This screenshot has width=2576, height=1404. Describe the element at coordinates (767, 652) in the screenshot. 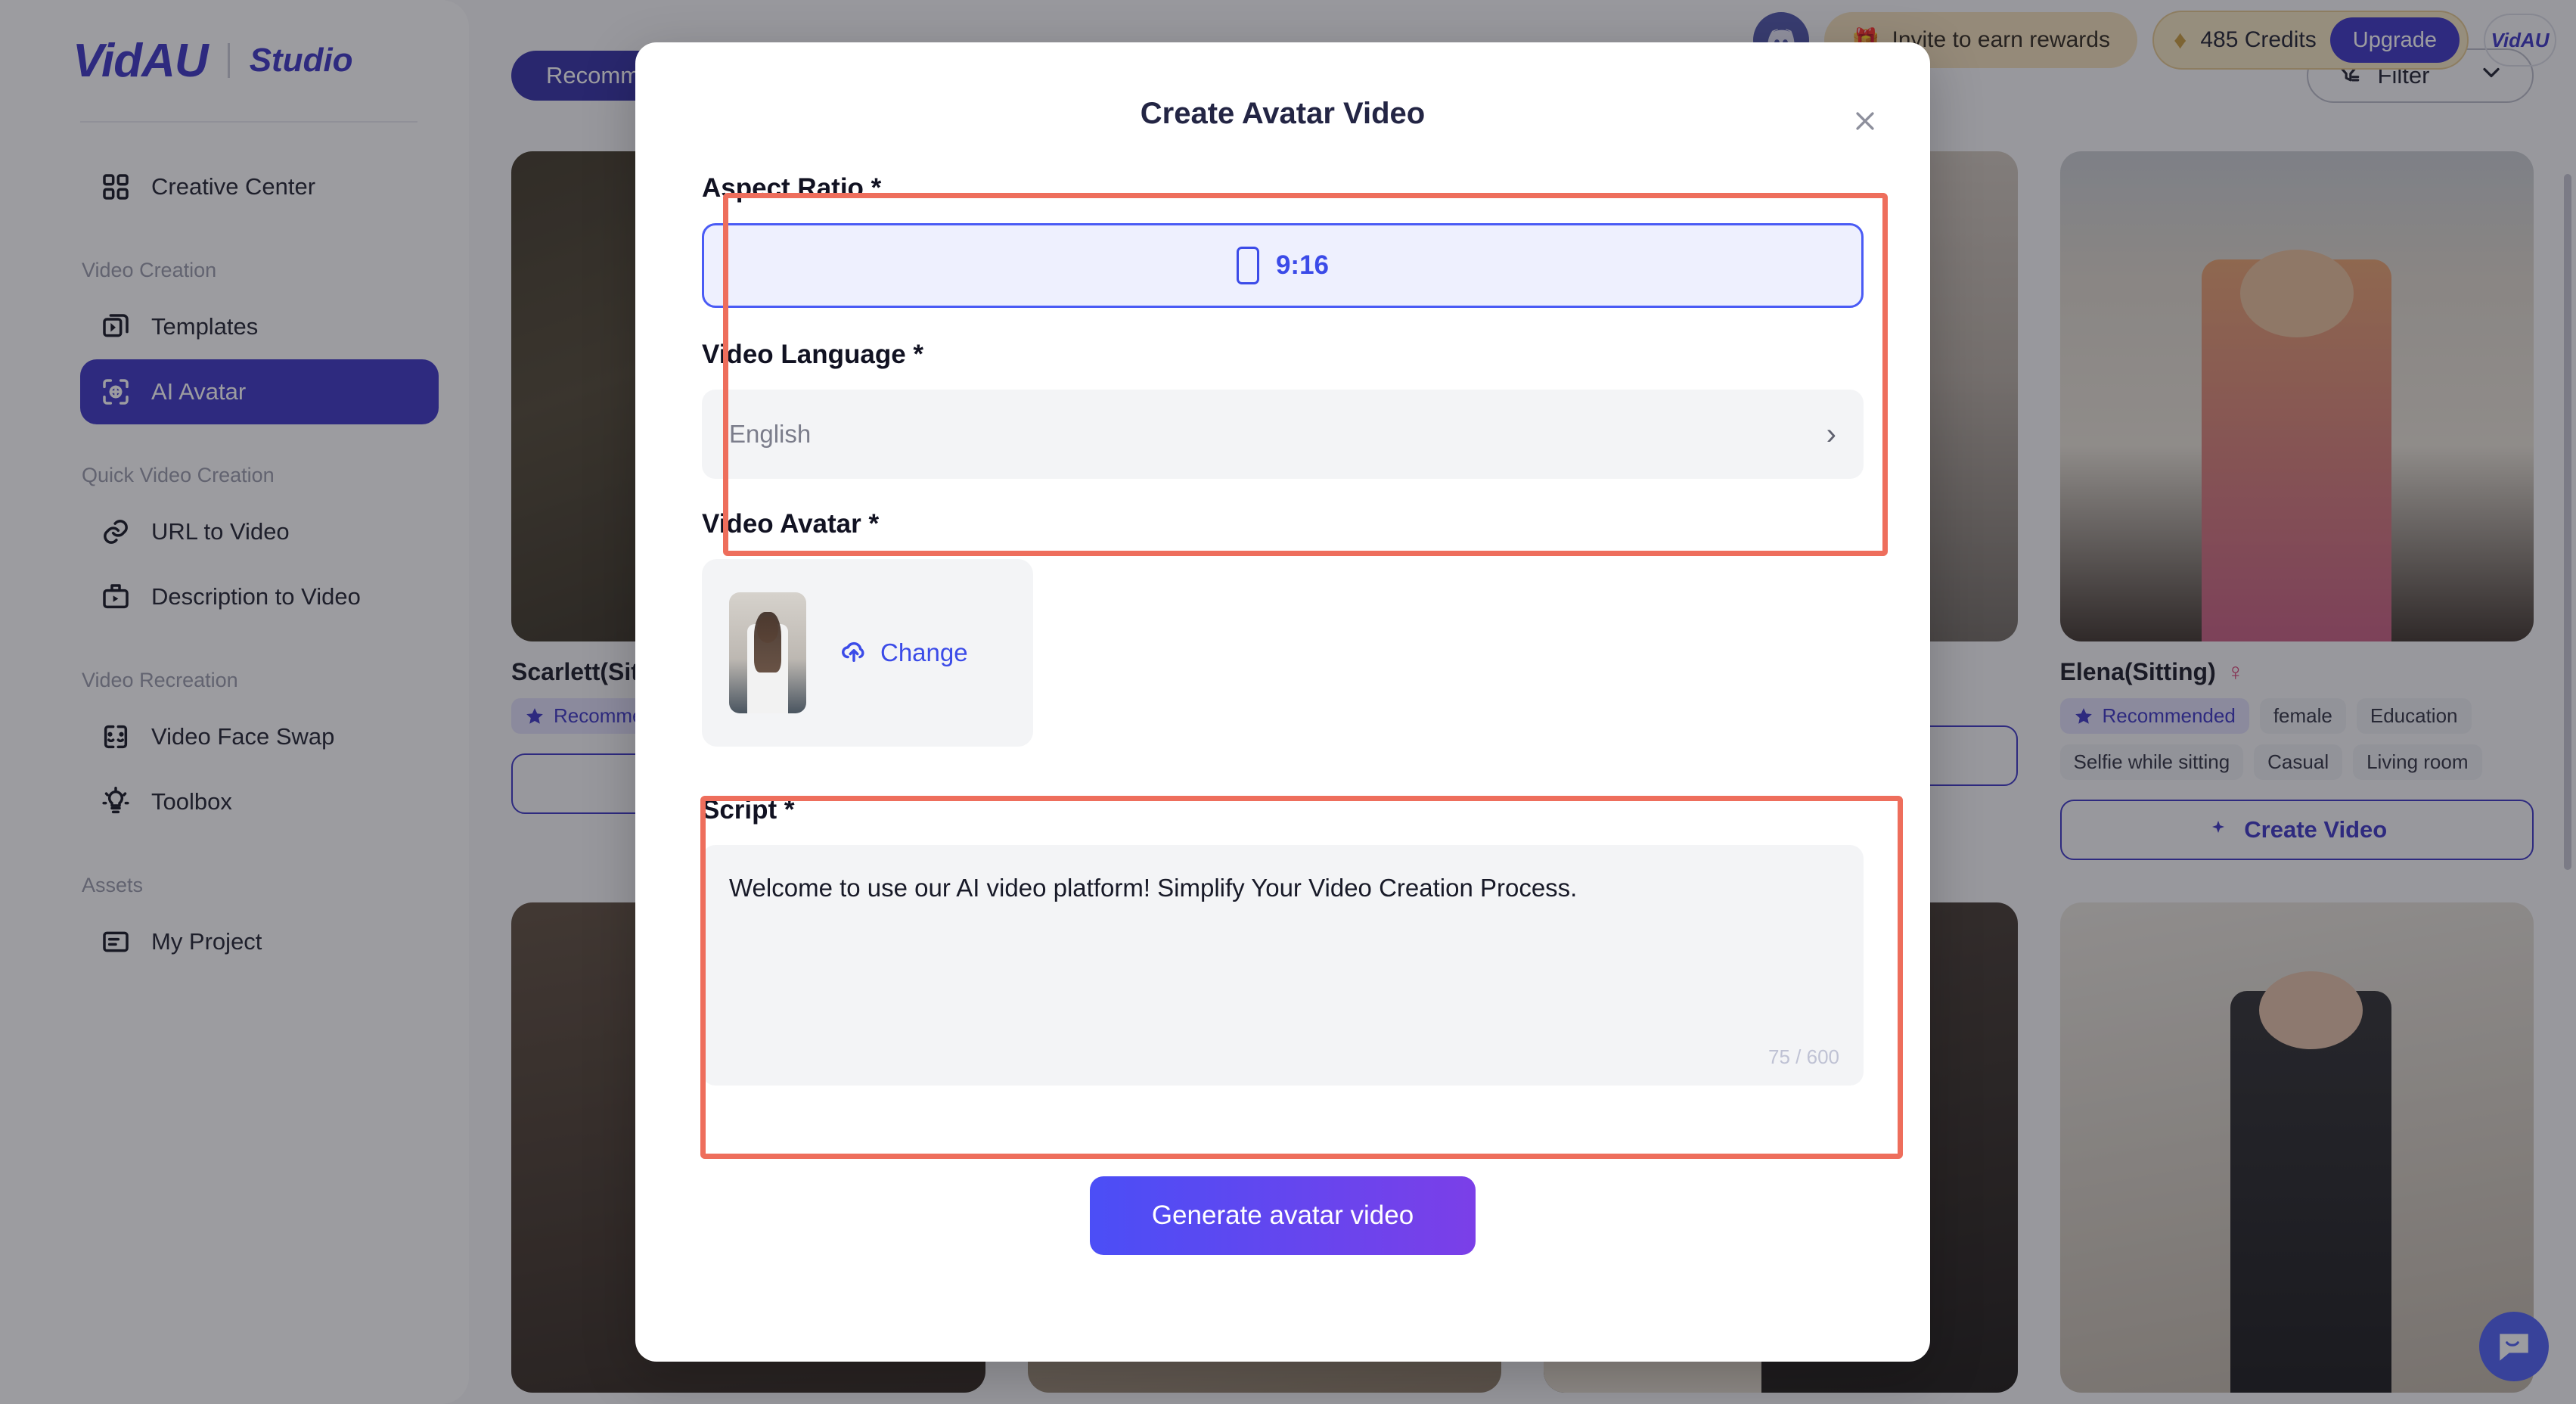

I see `selected-avatar-thumbnail` at that location.